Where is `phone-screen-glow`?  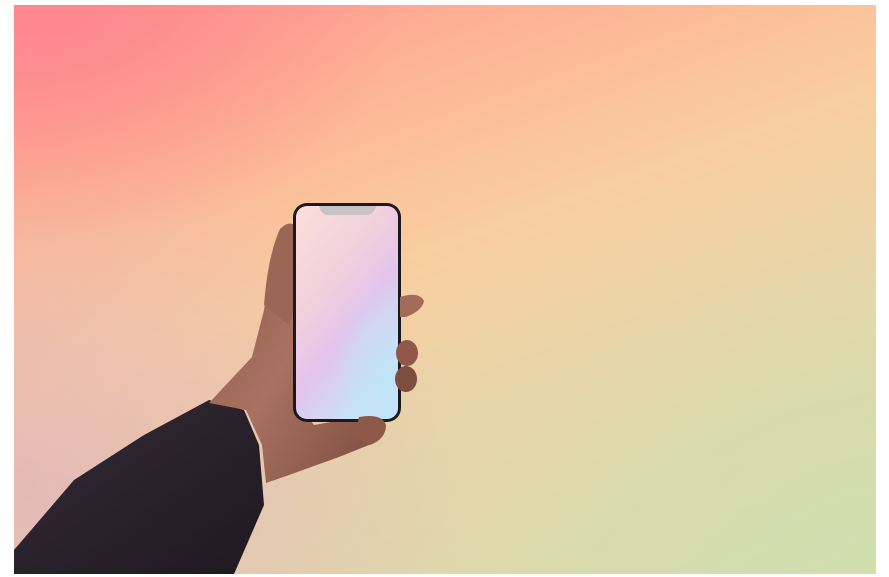
phone-screen-glow is located at coordinates (347, 312).